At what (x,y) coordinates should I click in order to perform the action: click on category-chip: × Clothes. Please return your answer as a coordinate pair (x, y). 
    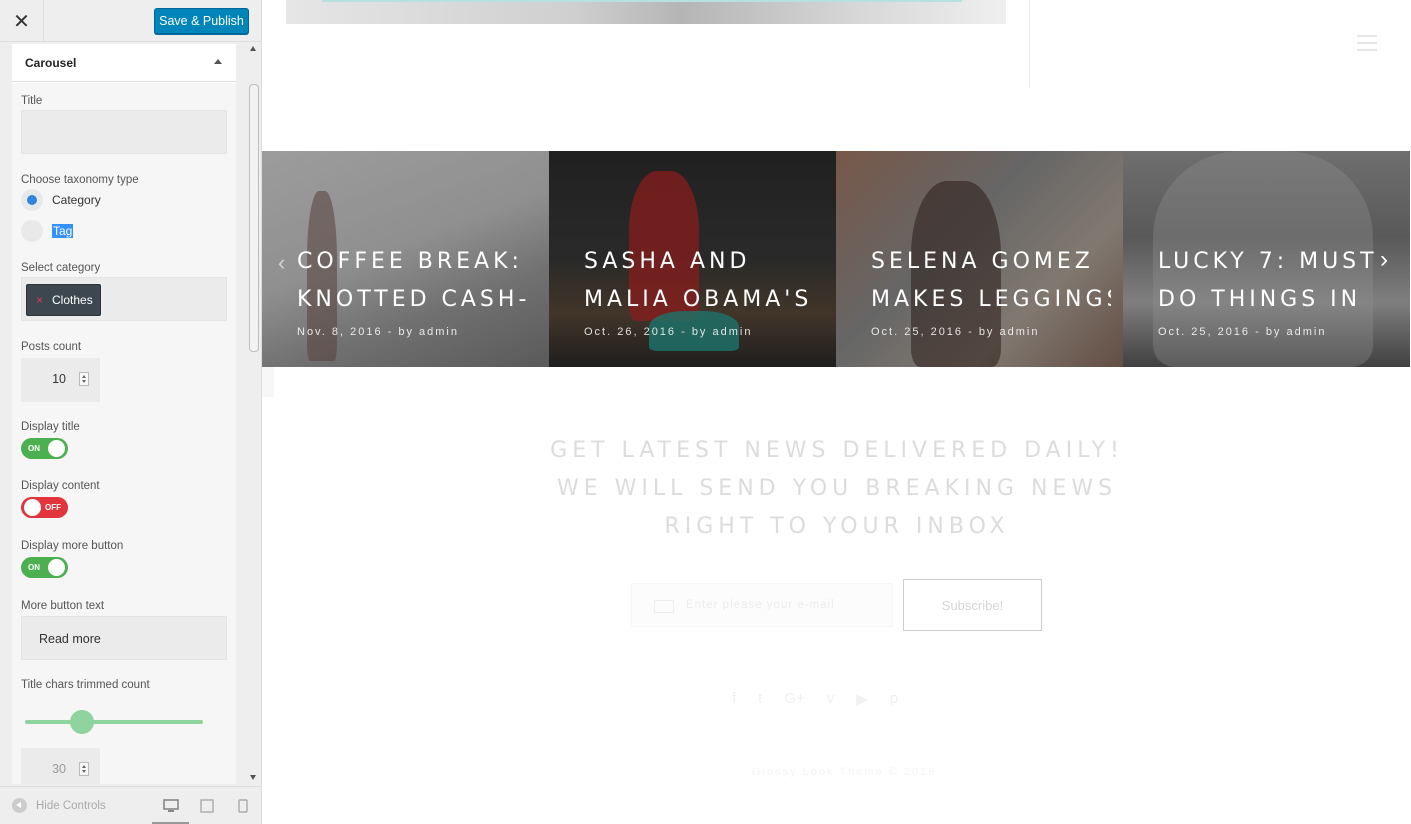
    Looking at the image, I should click on (63, 300).